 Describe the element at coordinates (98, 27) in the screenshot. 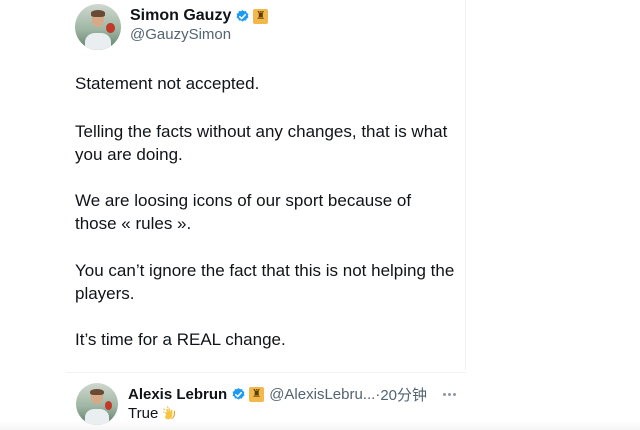

I see `author-avatar` at that location.